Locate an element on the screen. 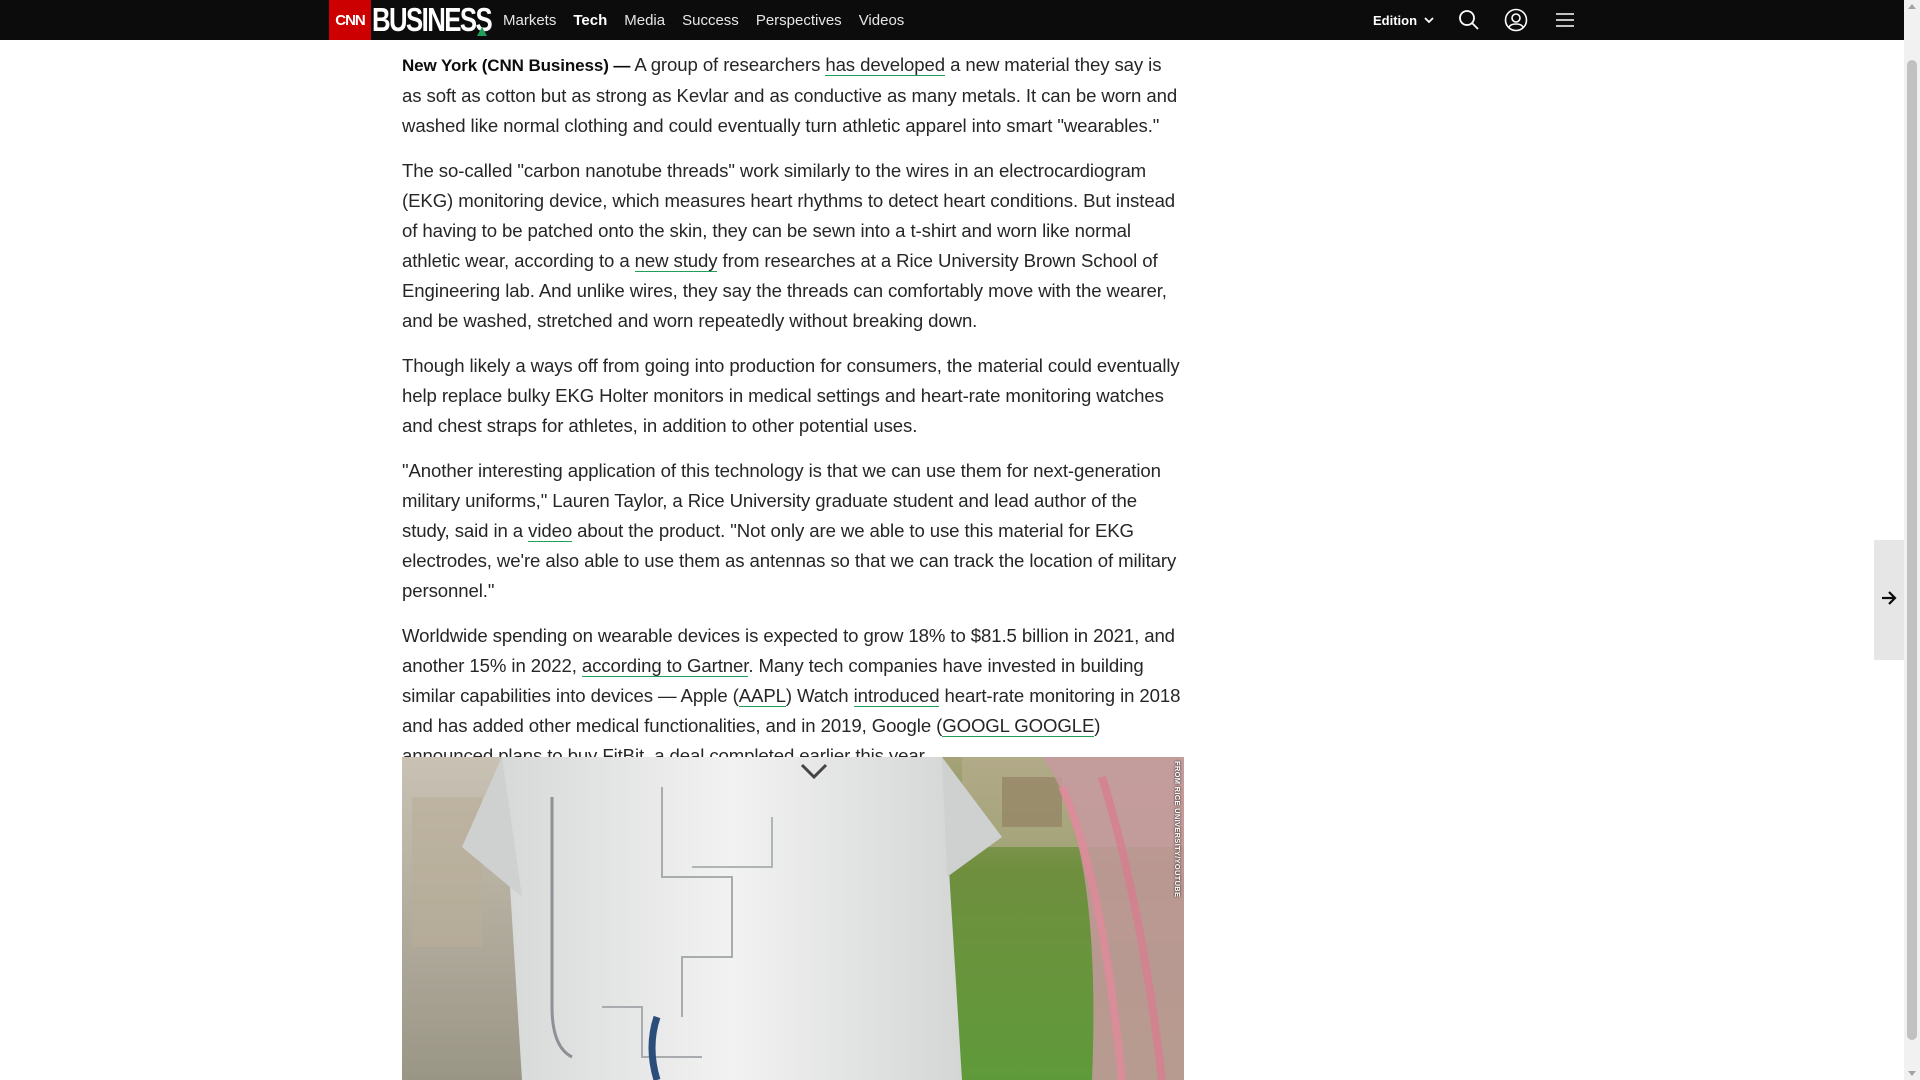 The image size is (1920, 1080). nav-videos: Videos is located at coordinates (882, 20).